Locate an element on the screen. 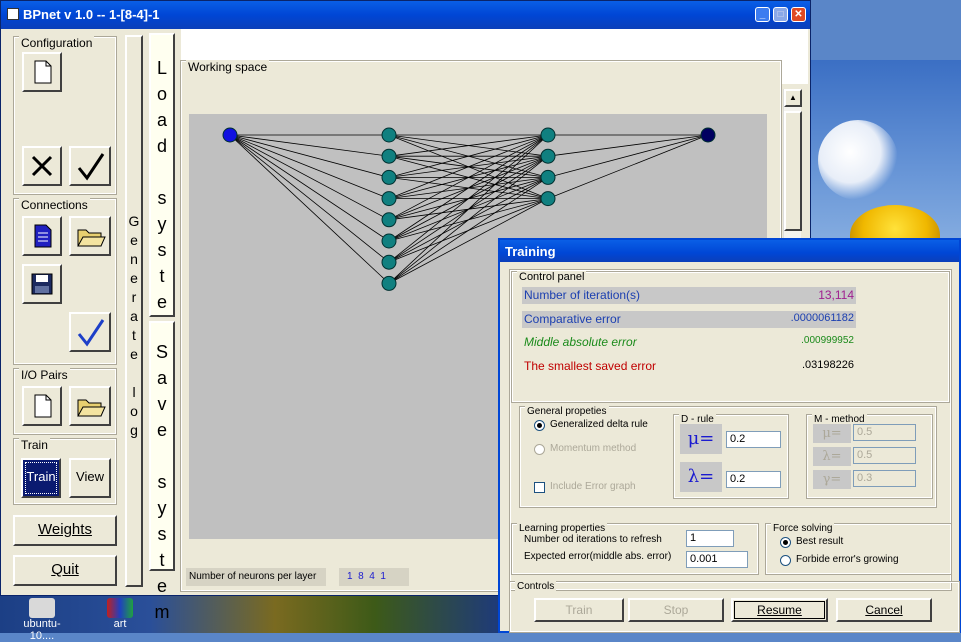 Image resolution: width=961 pixels, height=642 pixels. open-folder-icon is located at coordinates (91, 408).